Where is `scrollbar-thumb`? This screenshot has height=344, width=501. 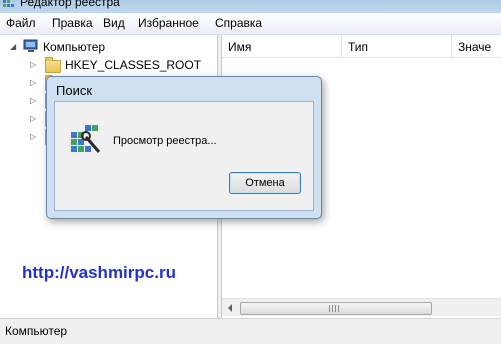
scrollbar-thumb is located at coordinates (336, 308).